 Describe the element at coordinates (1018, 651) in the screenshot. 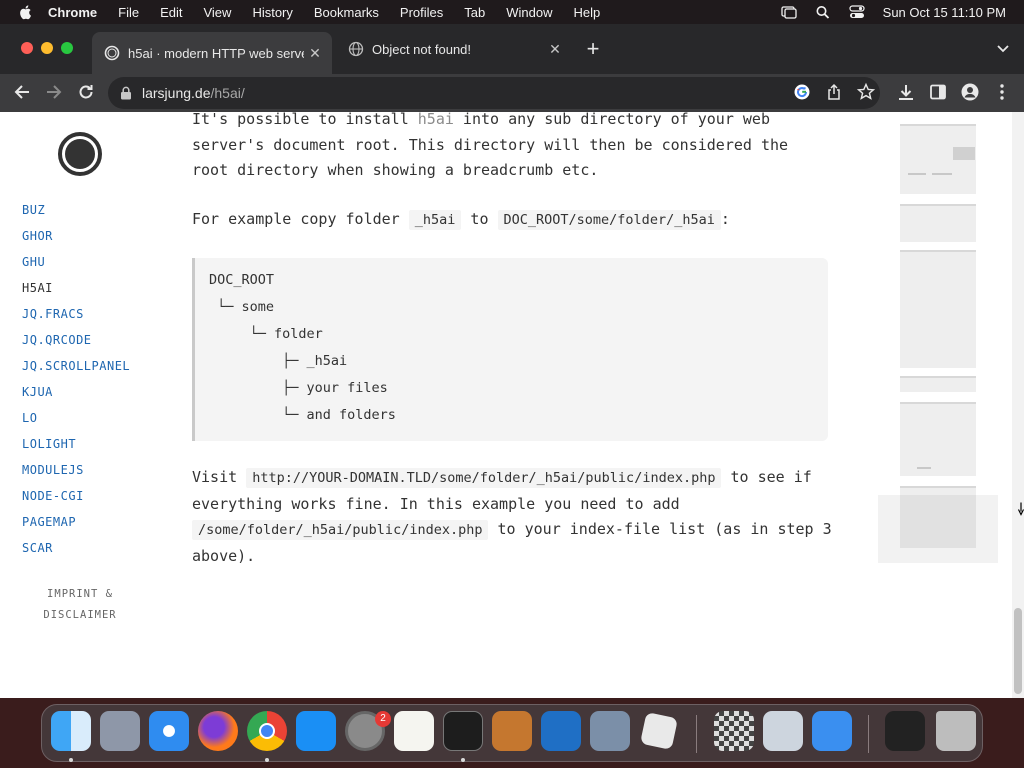

I see `scrollbar-thumb` at that location.